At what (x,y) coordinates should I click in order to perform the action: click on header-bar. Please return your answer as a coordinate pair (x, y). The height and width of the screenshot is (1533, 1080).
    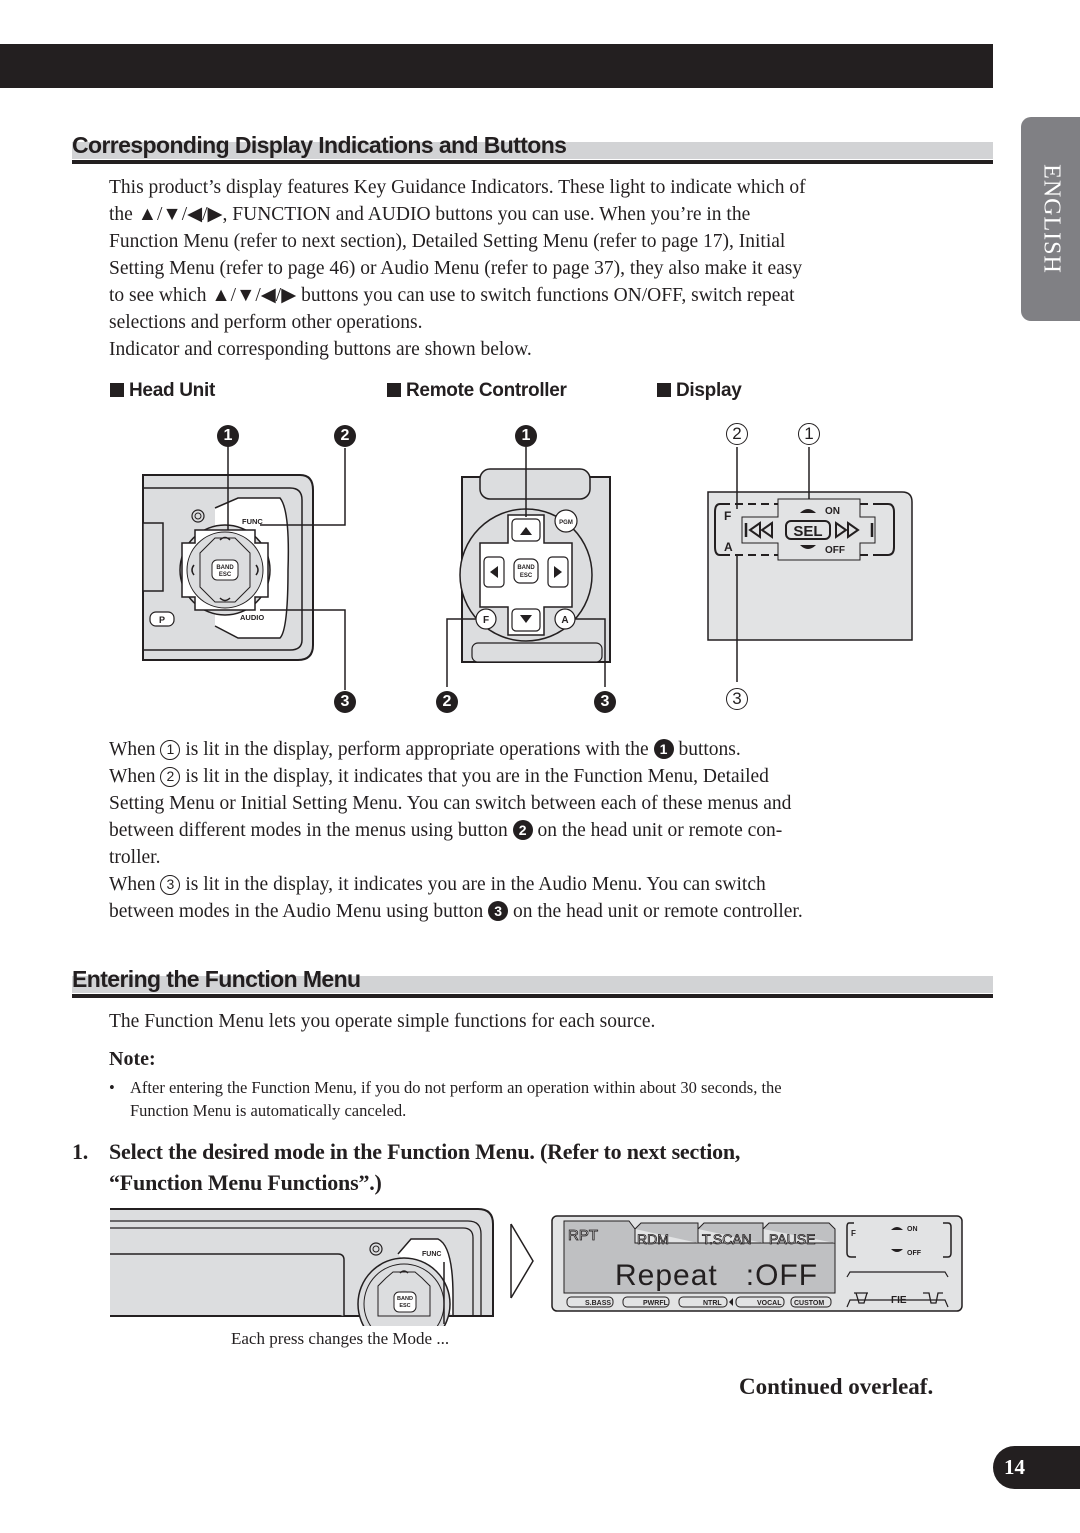
    Looking at the image, I should click on (496, 66).